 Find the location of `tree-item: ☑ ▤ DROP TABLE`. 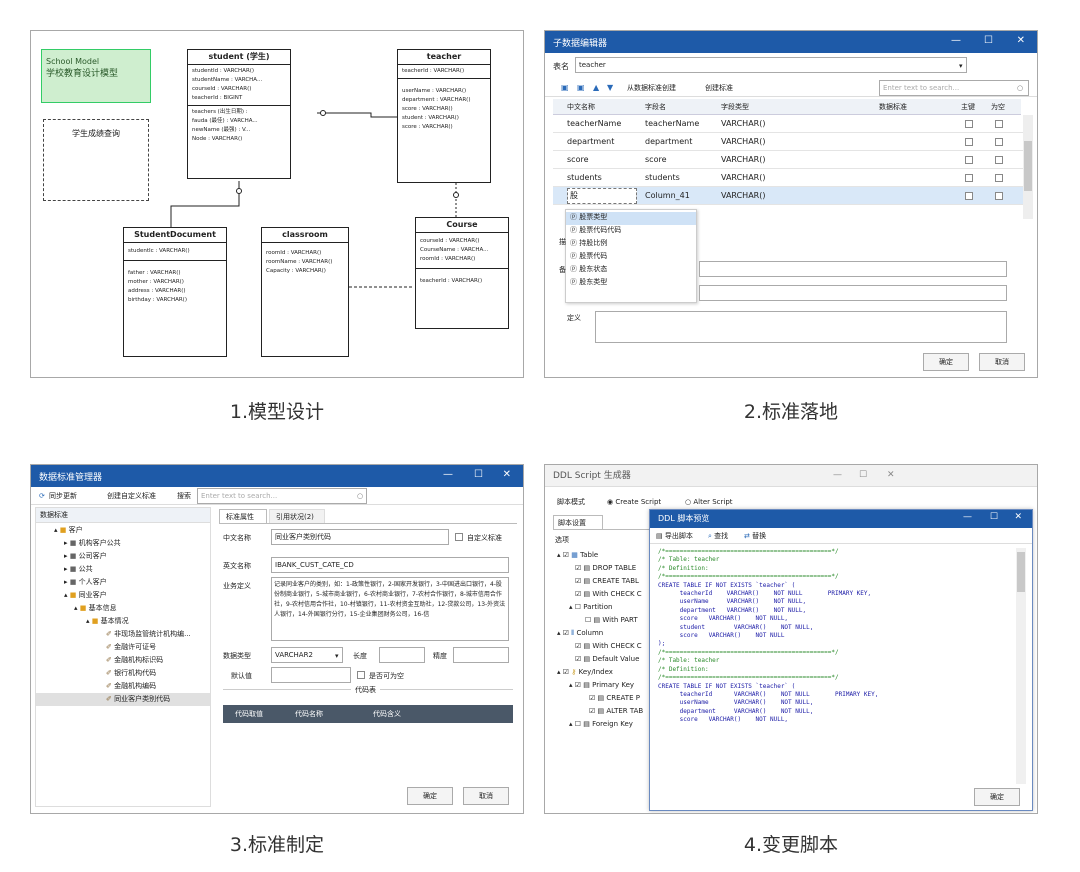

tree-item: ☑ ▤ DROP TABLE is located at coordinates (605, 568).